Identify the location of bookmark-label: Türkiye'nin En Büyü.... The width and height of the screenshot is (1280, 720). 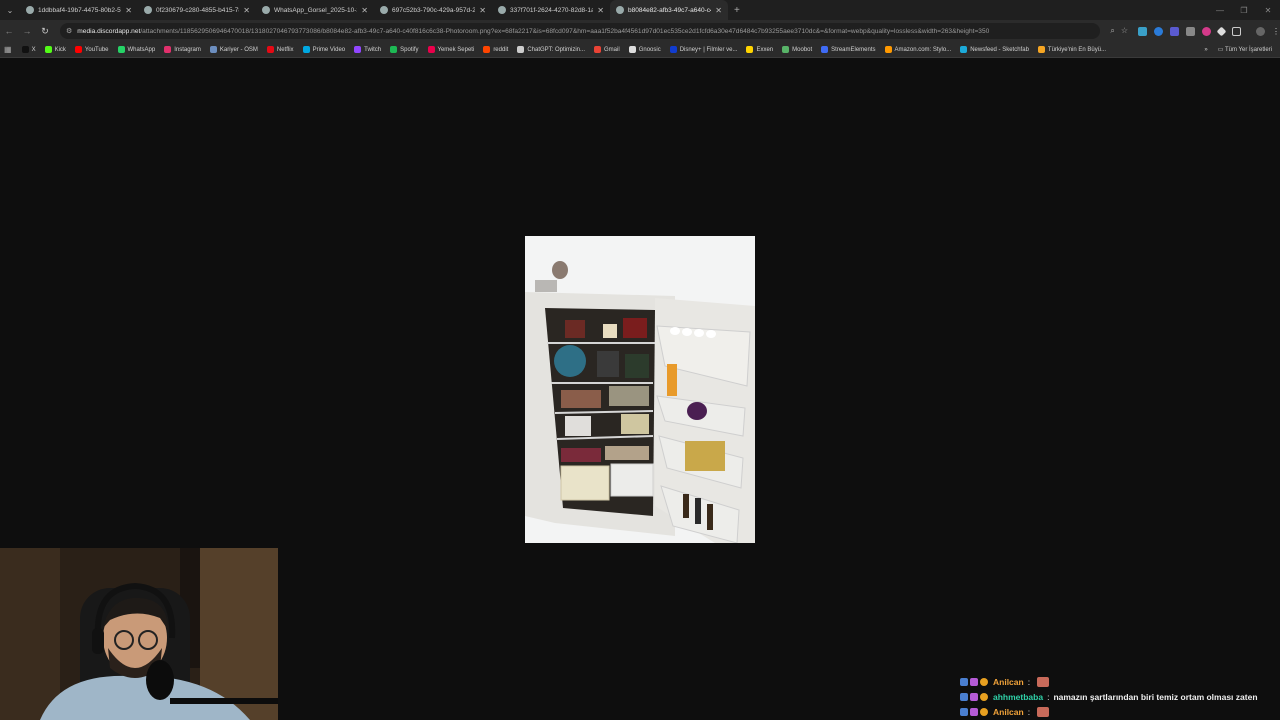
(1077, 49).